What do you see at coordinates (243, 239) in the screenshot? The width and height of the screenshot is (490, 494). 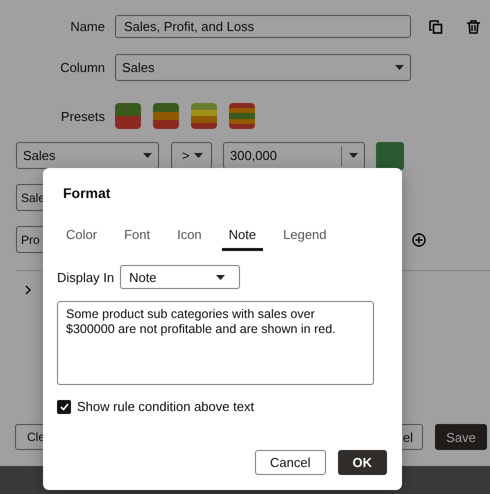 I see `tab: Note` at bounding box center [243, 239].